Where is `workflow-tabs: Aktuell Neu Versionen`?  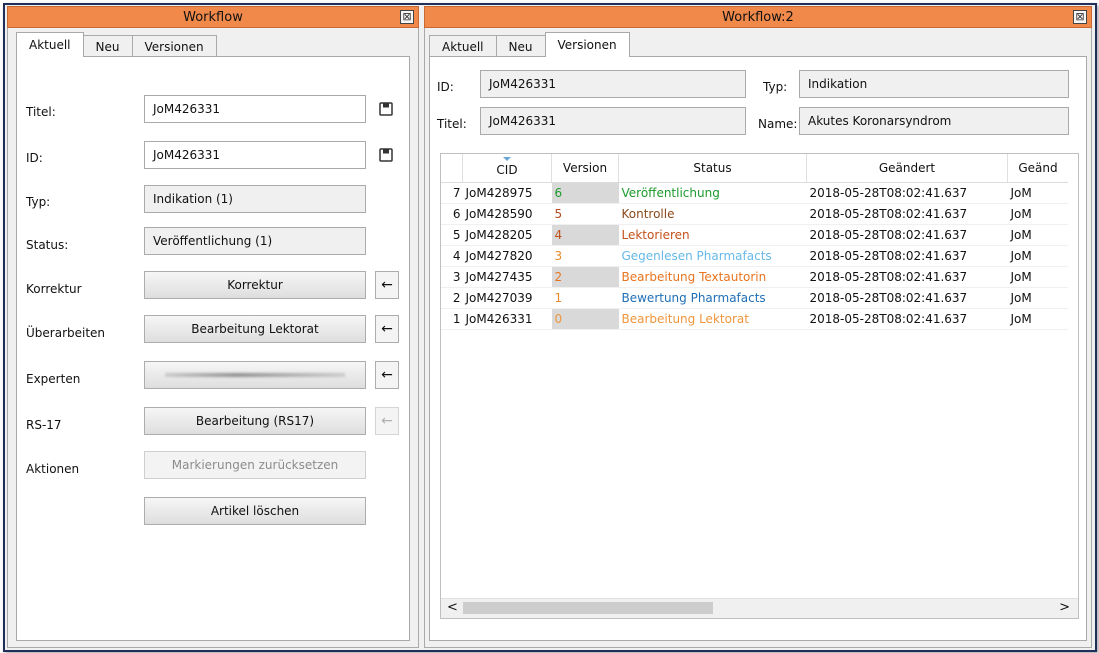 workflow-tabs: Aktuell Neu Versionen is located at coordinates (116, 44).